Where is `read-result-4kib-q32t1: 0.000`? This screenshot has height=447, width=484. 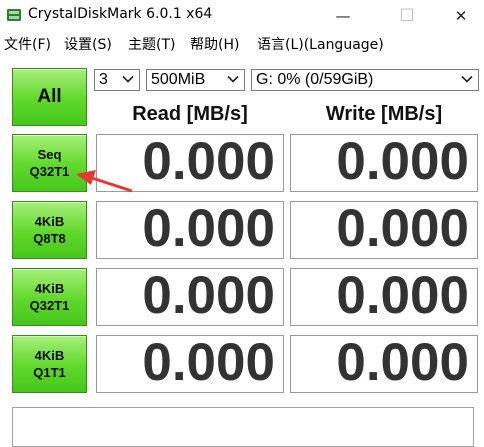
read-result-4kib-q32t1: 0.000 is located at coordinates (190, 297).